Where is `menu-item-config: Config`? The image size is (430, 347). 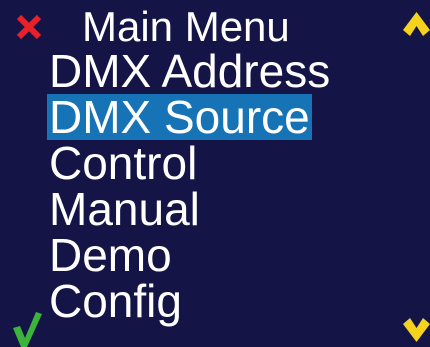 menu-item-config: Config is located at coordinates (189, 301).